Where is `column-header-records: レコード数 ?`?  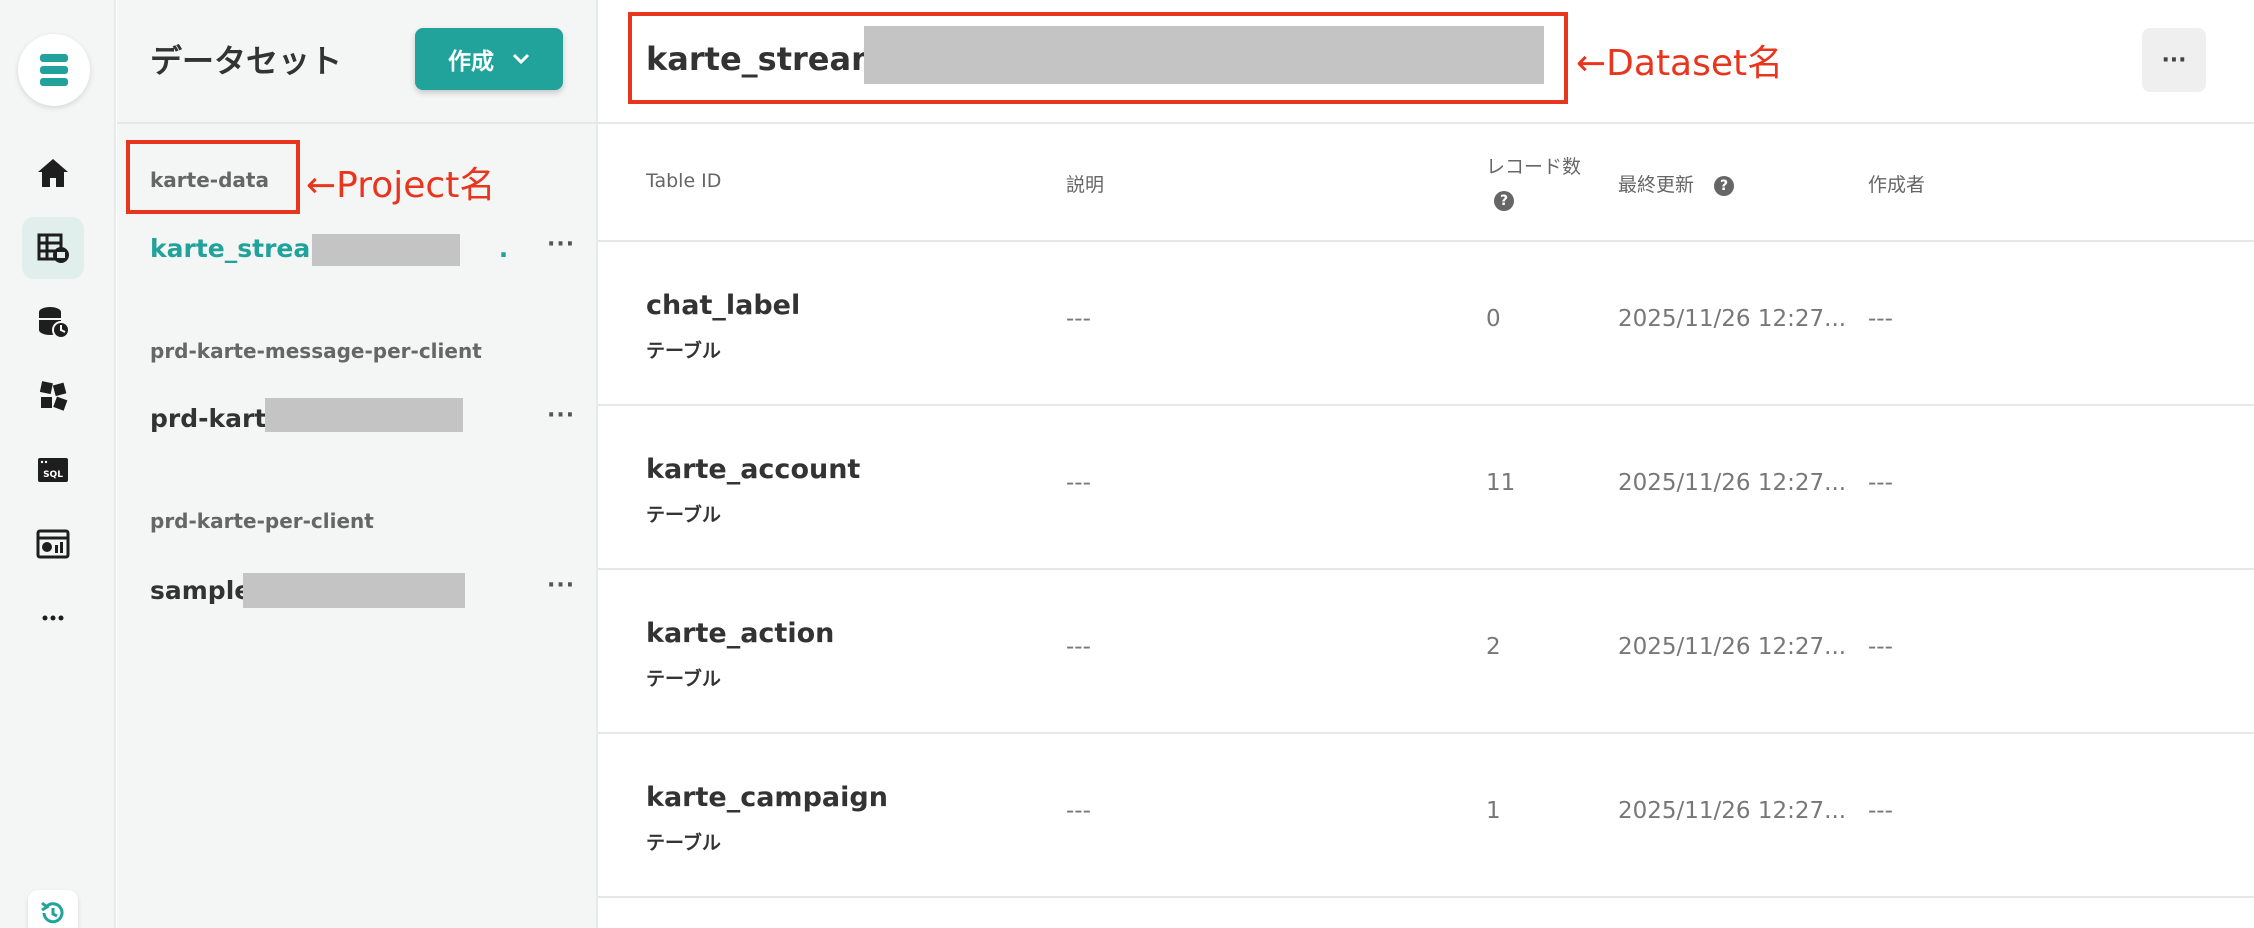 column-header-records: レコード数 ? is located at coordinates (1533, 181).